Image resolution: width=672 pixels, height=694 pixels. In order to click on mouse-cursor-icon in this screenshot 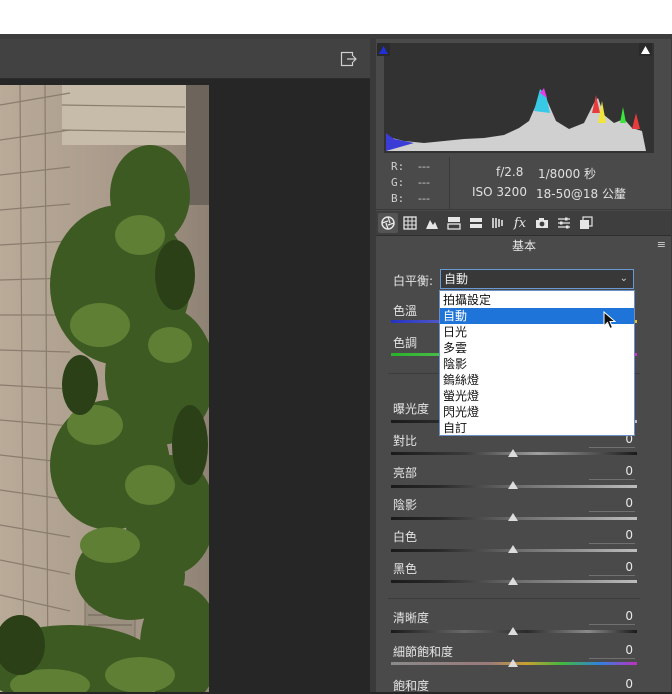, I will do `click(610, 320)`.